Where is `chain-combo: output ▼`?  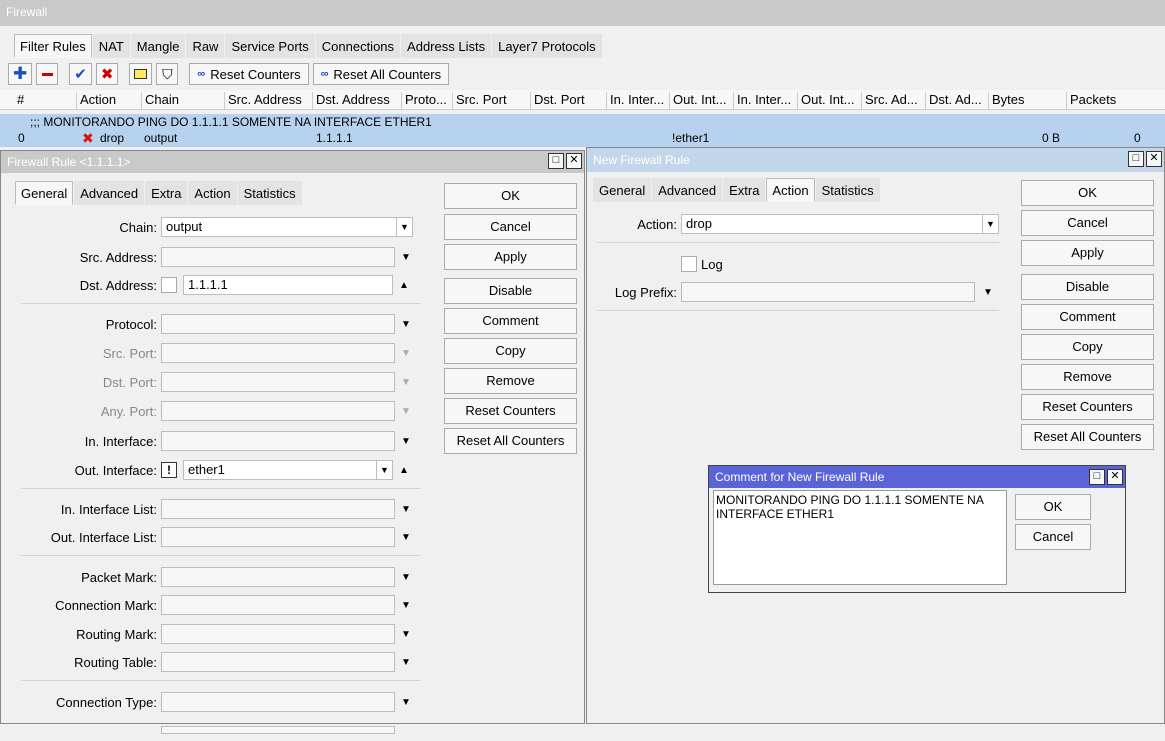 chain-combo: output ▼ is located at coordinates (287, 227).